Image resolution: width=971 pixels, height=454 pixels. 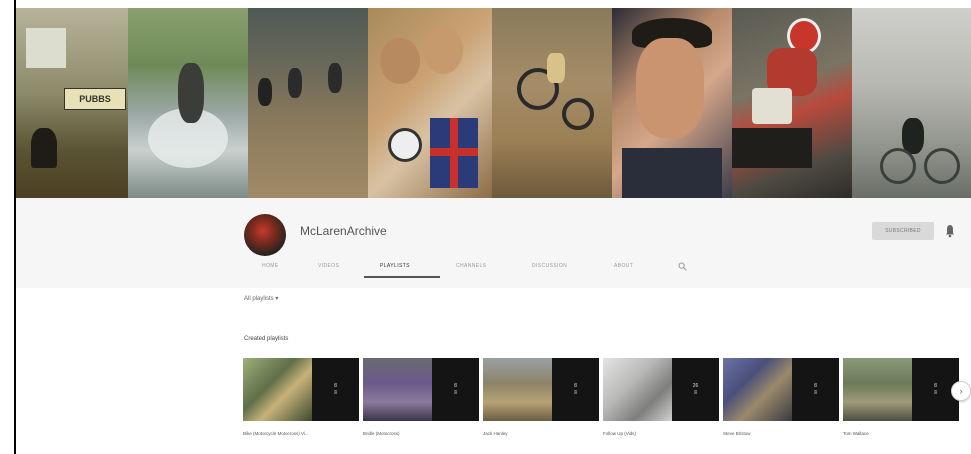 What do you see at coordinates (661, 389) in the screenshot?
I see `playlist-thumbnail: 26 ≡` at bounding box center [661, 389].